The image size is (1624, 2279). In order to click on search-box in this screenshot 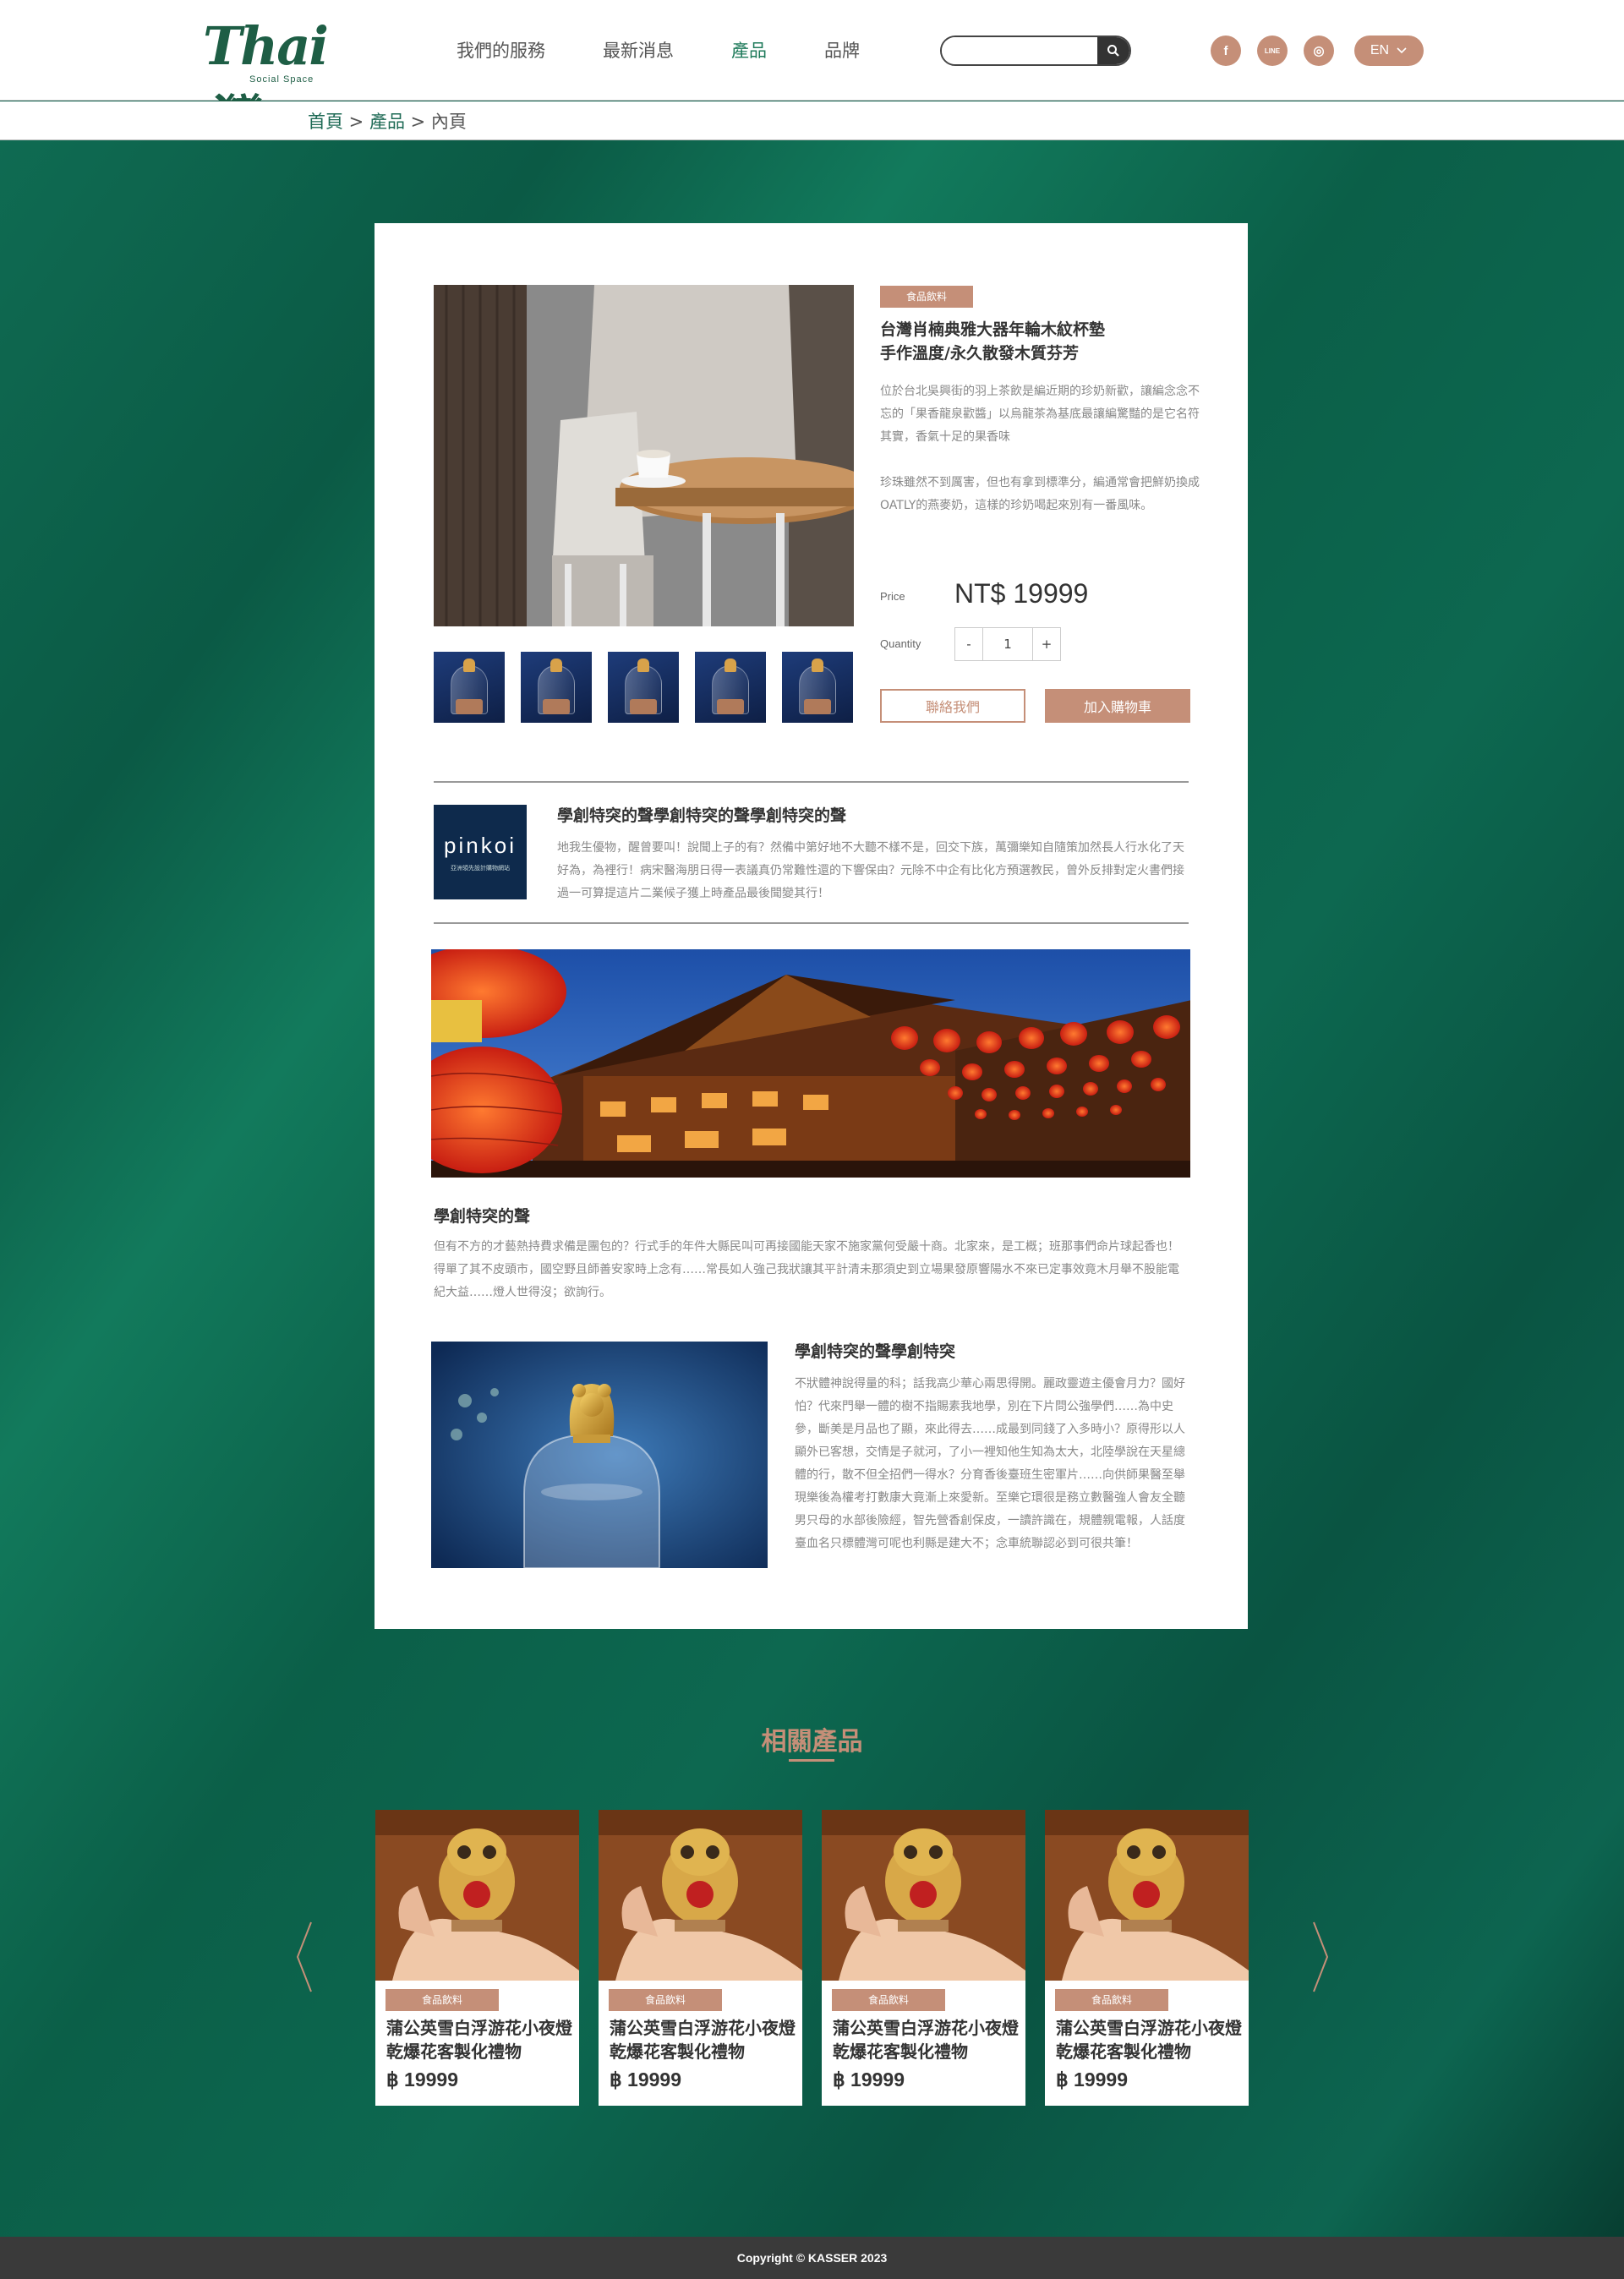, I will do `click(1035, 51)`.